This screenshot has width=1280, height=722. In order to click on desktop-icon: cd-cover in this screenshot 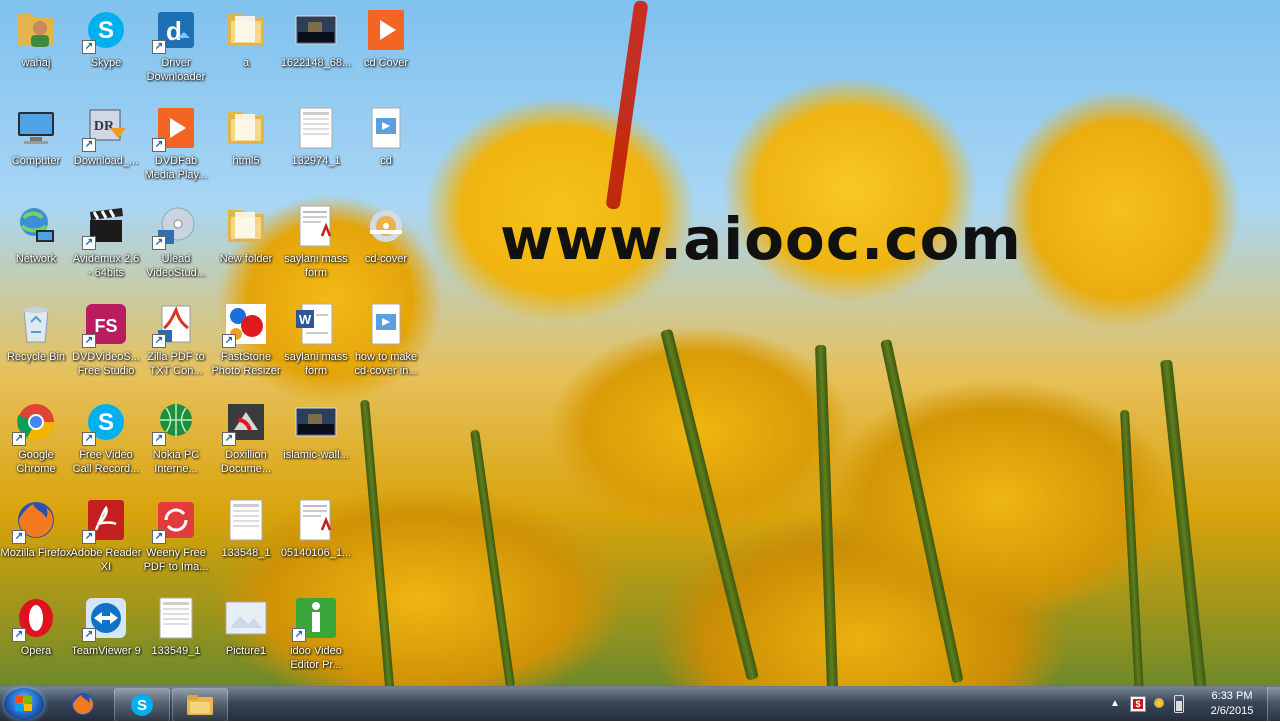, I will do `click(386, 243)`.